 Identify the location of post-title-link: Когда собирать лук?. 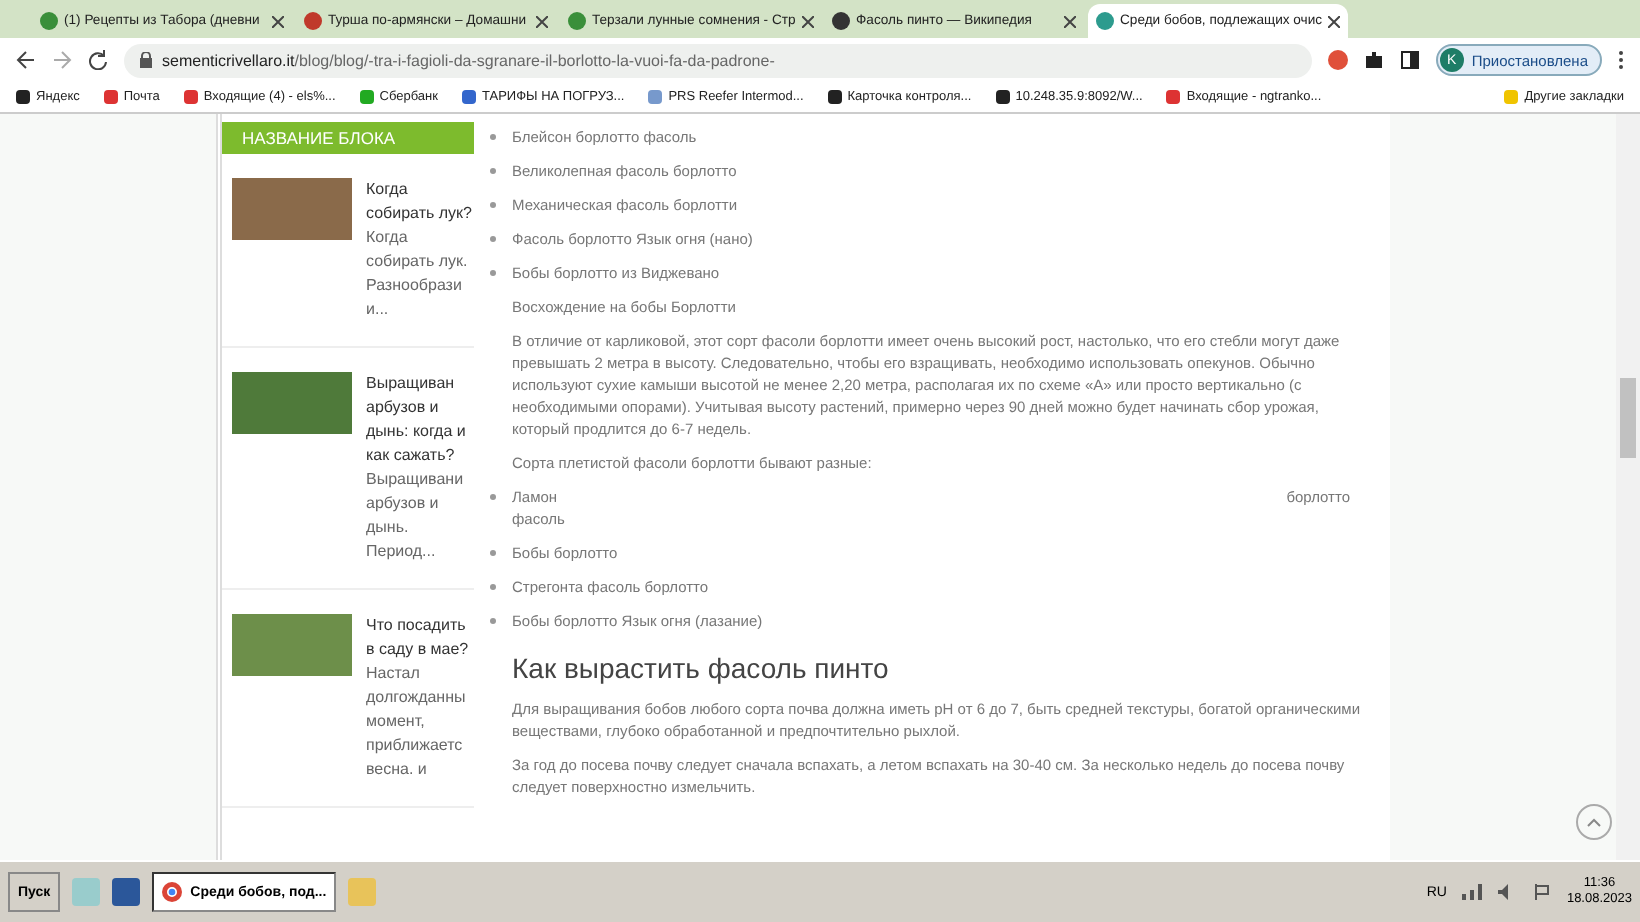
(420, 202).